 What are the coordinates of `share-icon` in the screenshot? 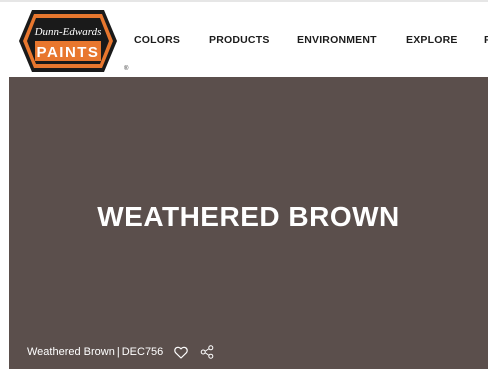 It's located at (207, 352).